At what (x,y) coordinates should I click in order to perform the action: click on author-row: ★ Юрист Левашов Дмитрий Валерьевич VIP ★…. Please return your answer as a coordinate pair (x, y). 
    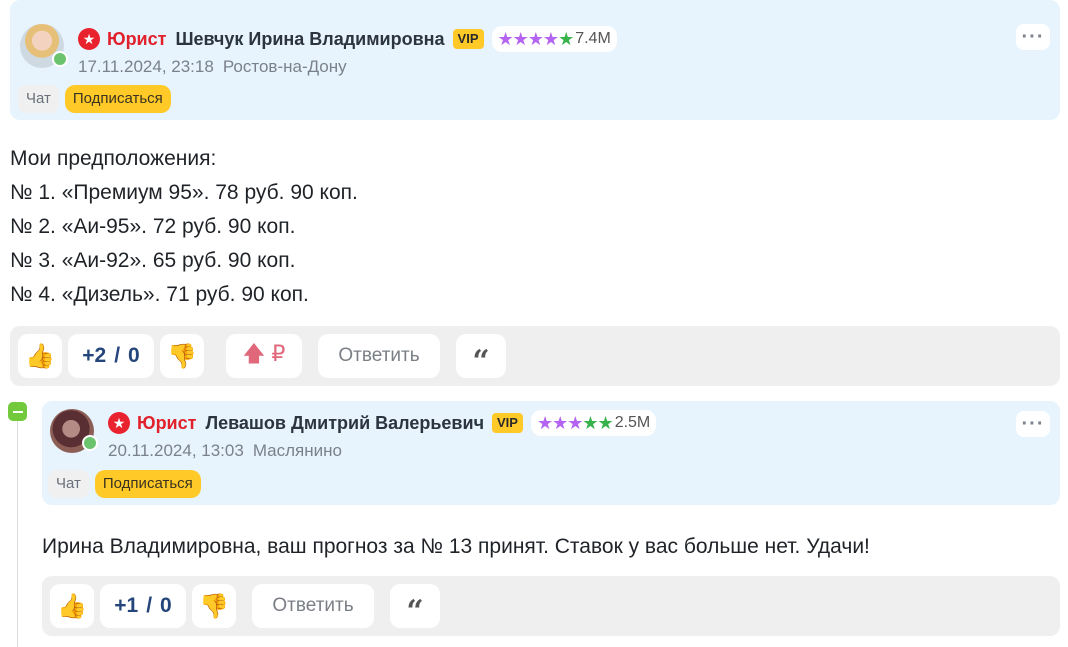
    Looking at the image, I should click on (382, 423).